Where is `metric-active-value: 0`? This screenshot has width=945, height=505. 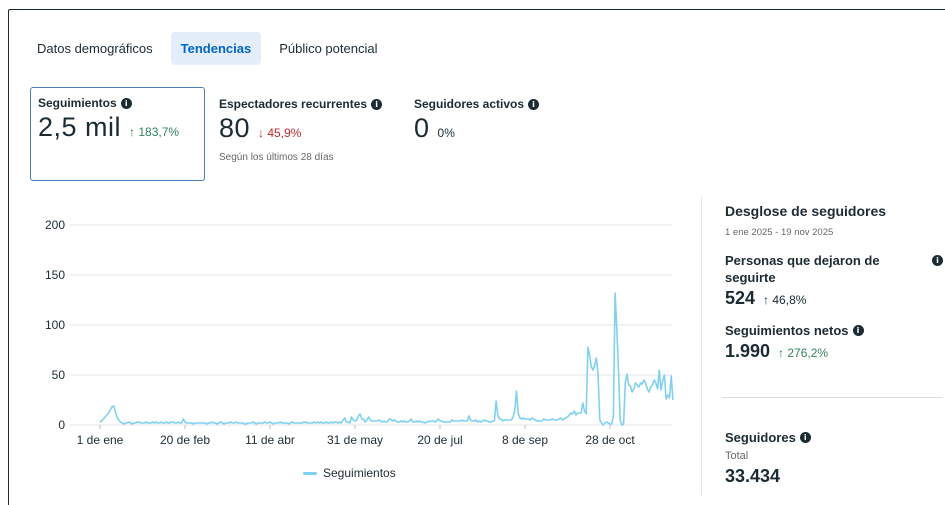 metric-active-value: 0 is located at coordinates (422, 128).